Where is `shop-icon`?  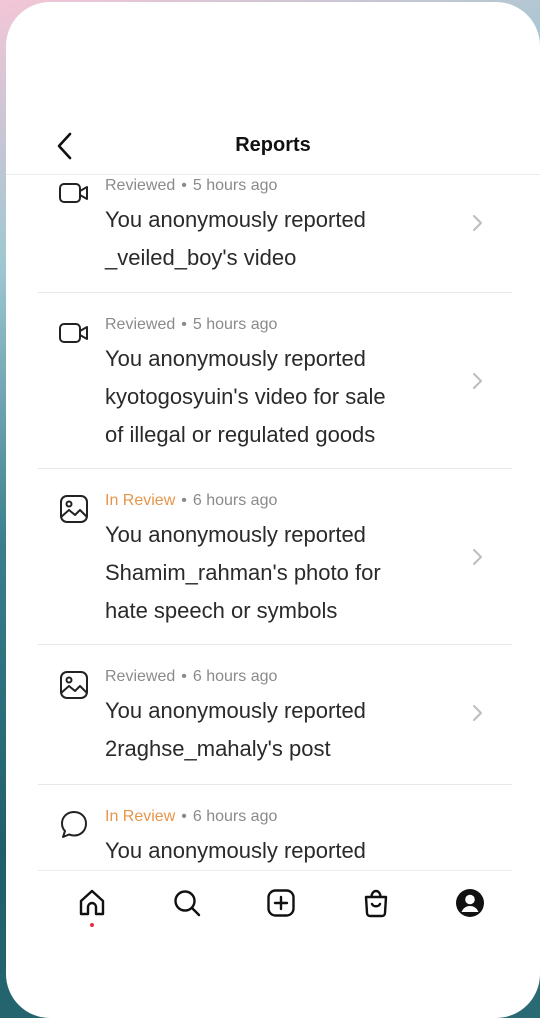
shop-icon is located at coordinates (376, 903).